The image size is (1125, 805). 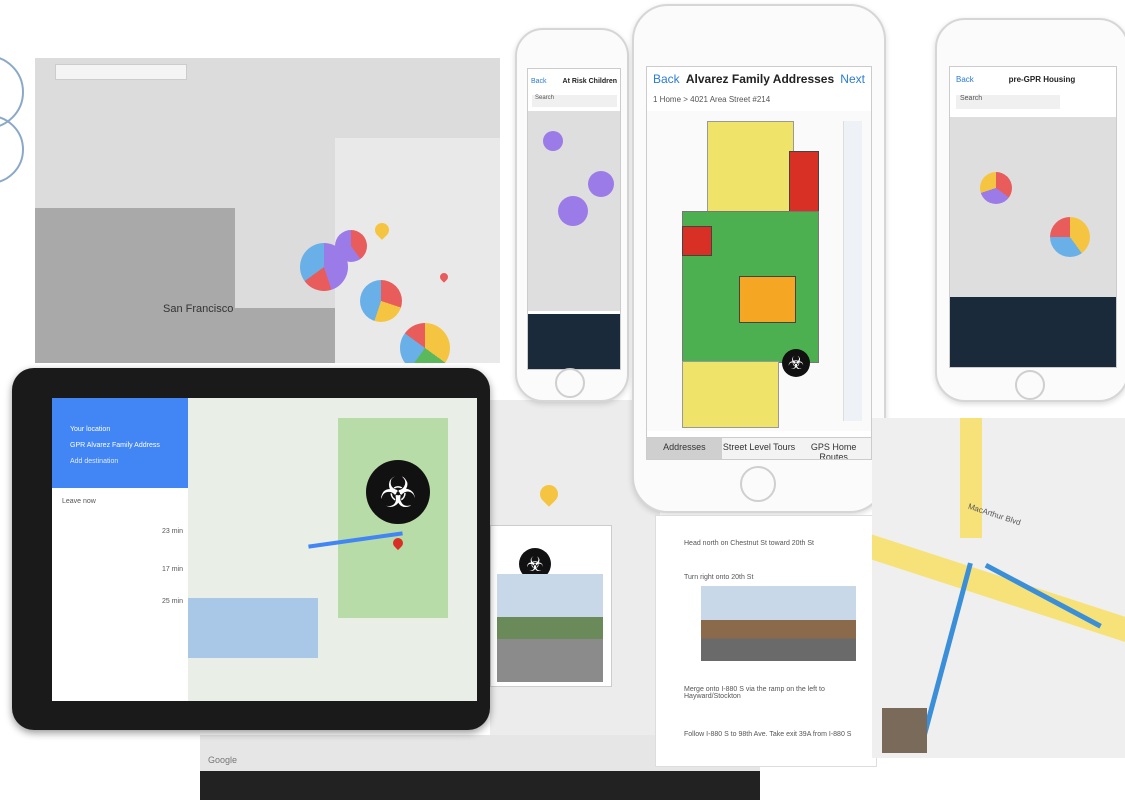 I want to click on route-option-1: 23 min, so click(x=172, y=531).